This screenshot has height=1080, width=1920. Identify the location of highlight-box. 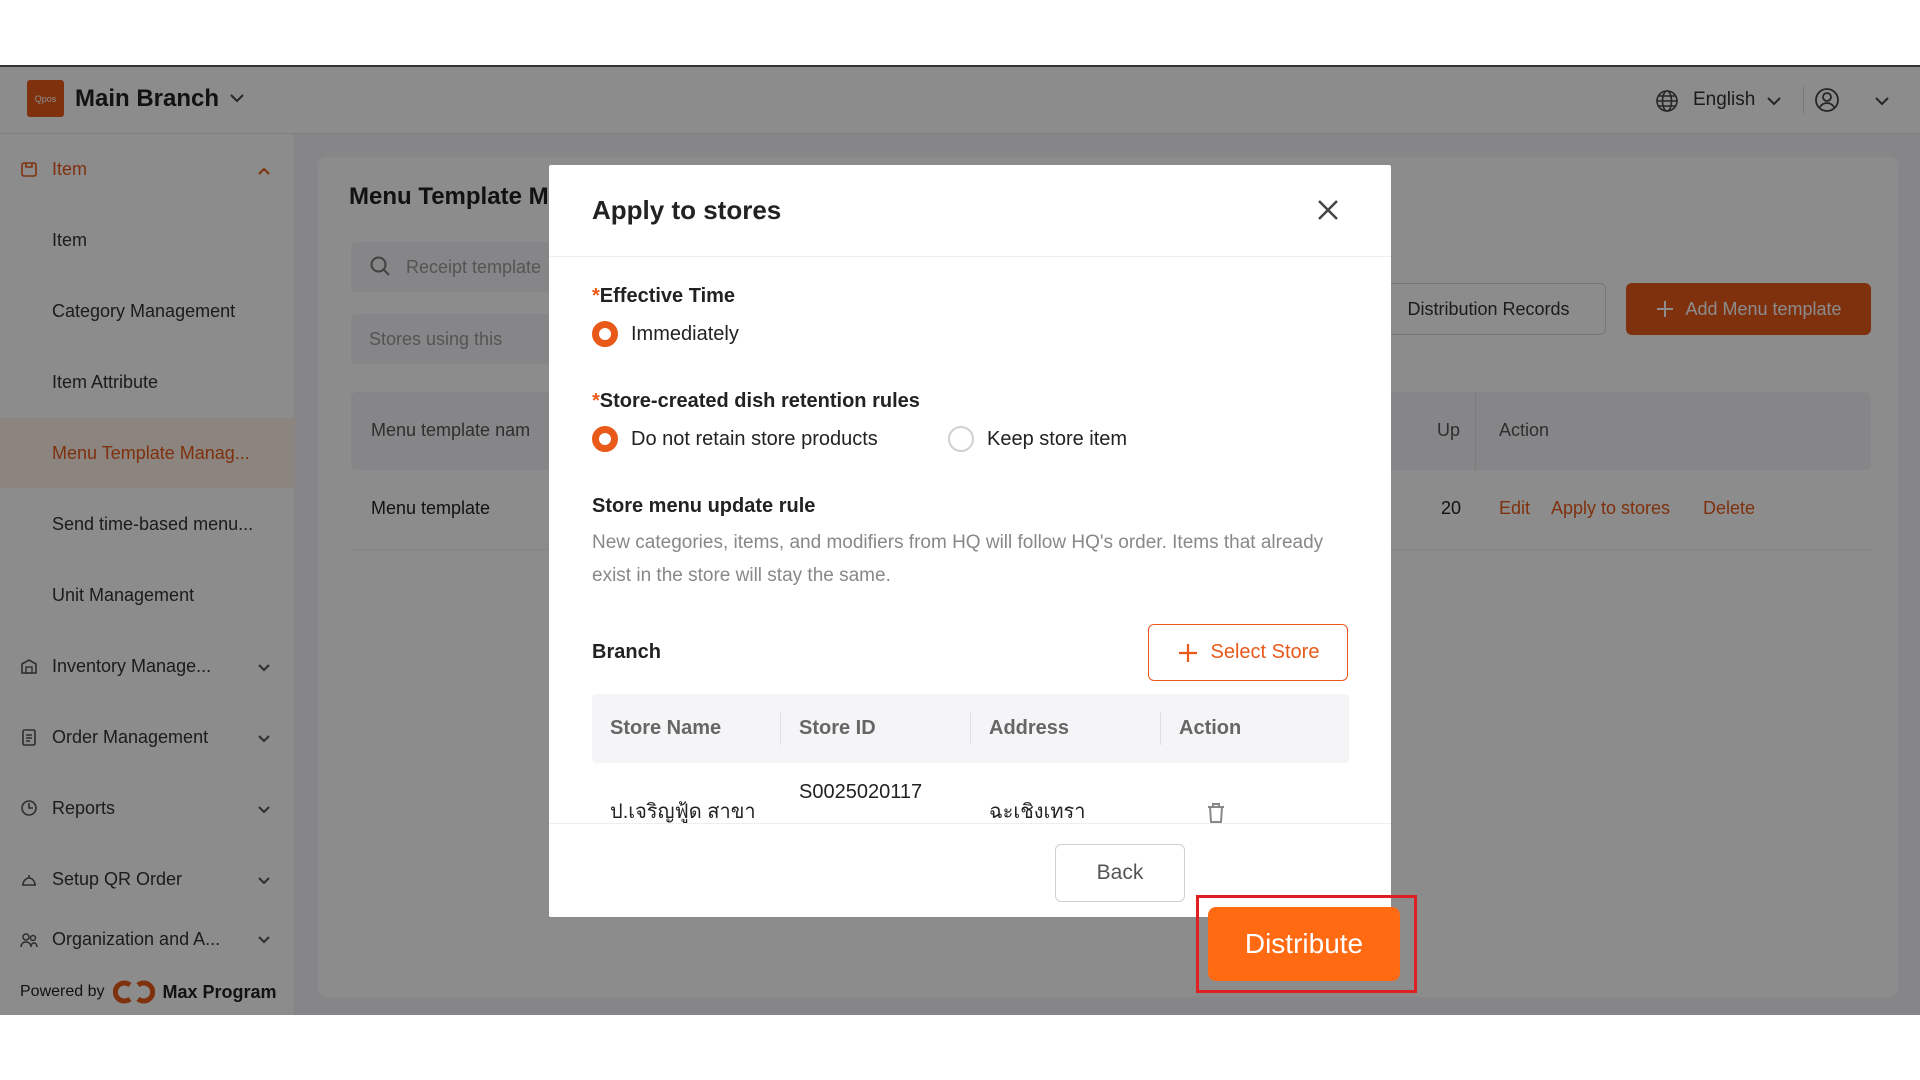
(1306, 944).